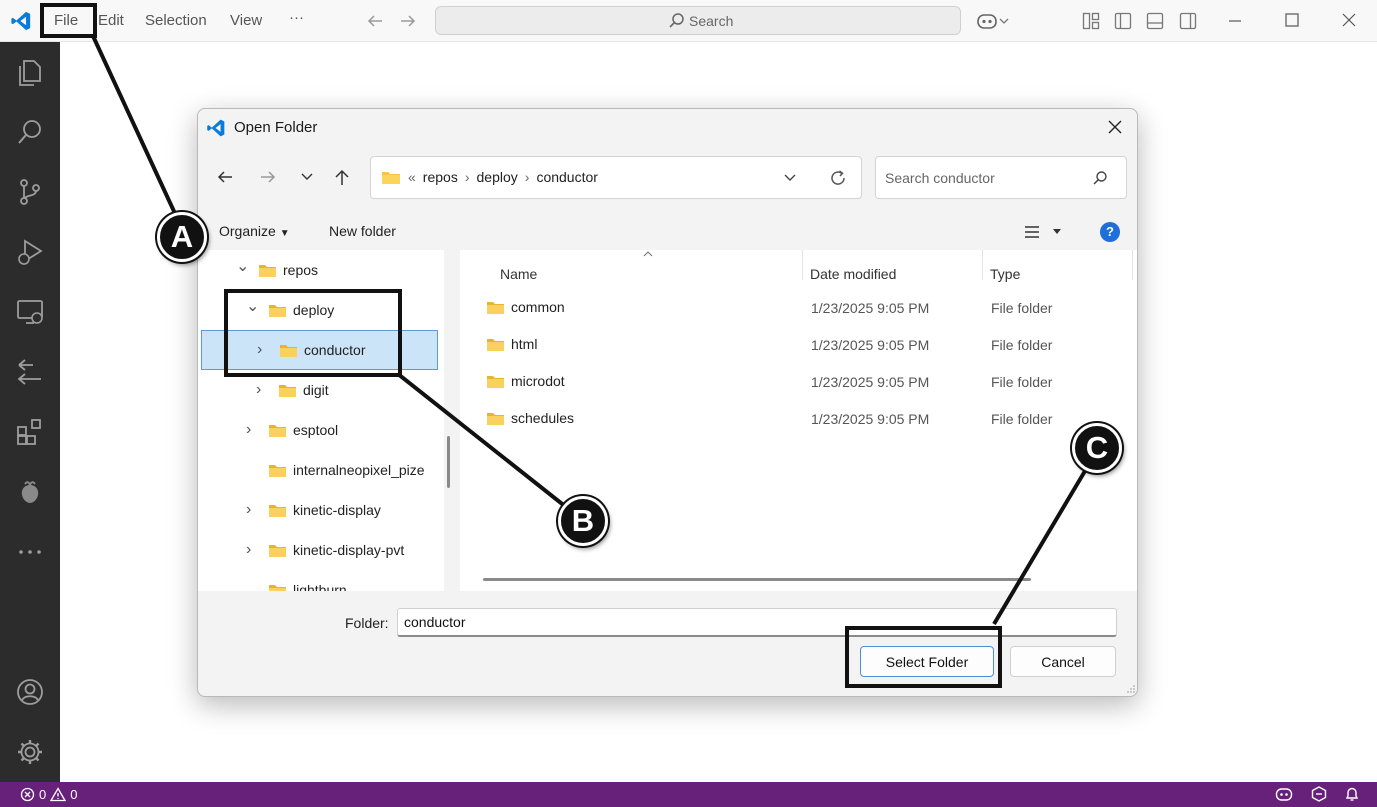  I want to click on organize-menu: Organize ▼, so click(254, 231).